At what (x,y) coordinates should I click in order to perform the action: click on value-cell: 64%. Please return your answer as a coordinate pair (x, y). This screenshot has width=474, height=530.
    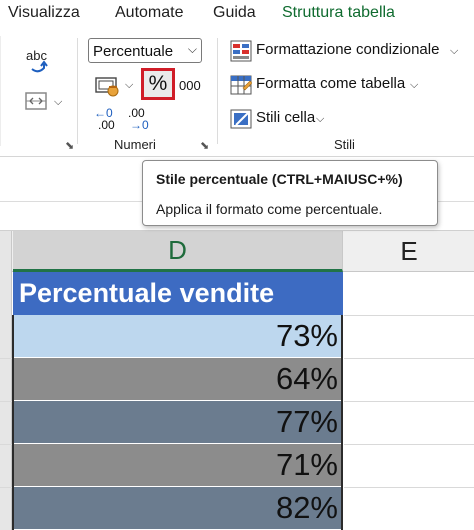
    Looking at the image, I should click on (178, 379).